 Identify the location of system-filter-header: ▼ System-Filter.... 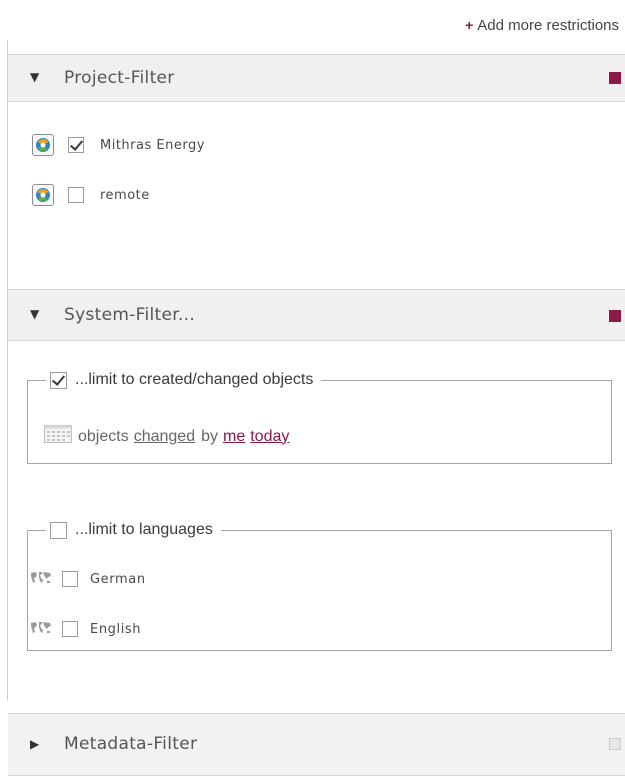
(316, 315).